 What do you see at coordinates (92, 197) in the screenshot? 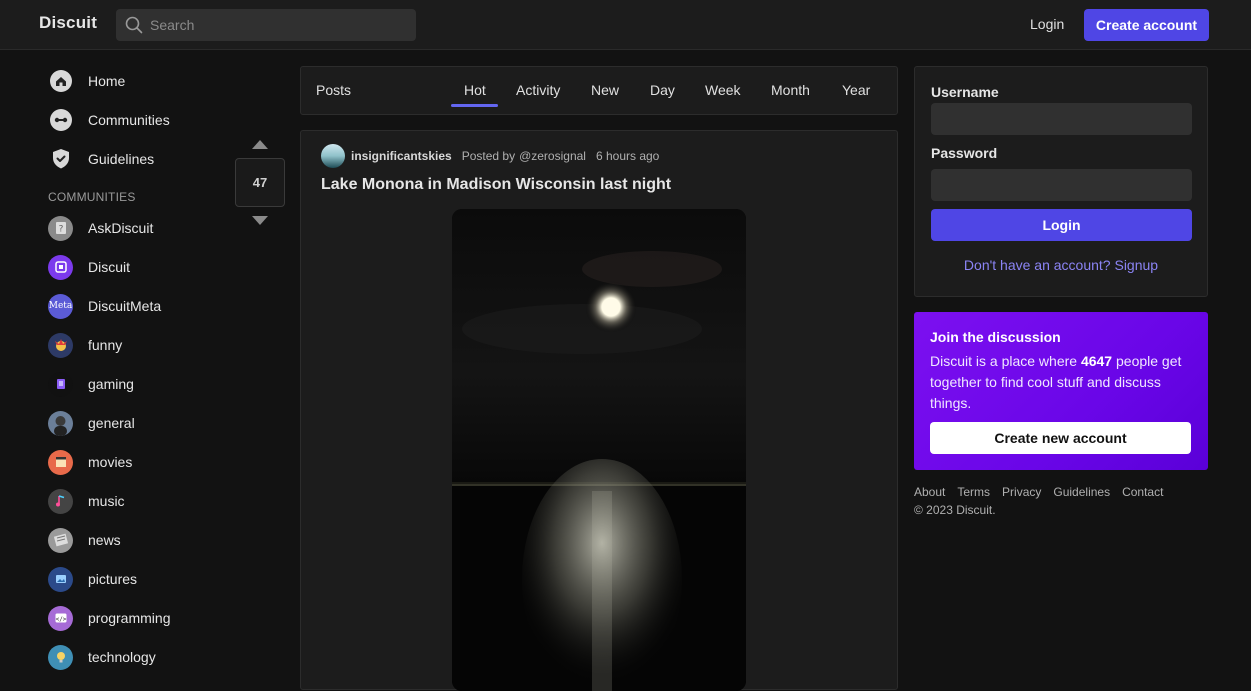
I see `communities-section-title: COMMUNITIES` at bounding box center [92, 197].